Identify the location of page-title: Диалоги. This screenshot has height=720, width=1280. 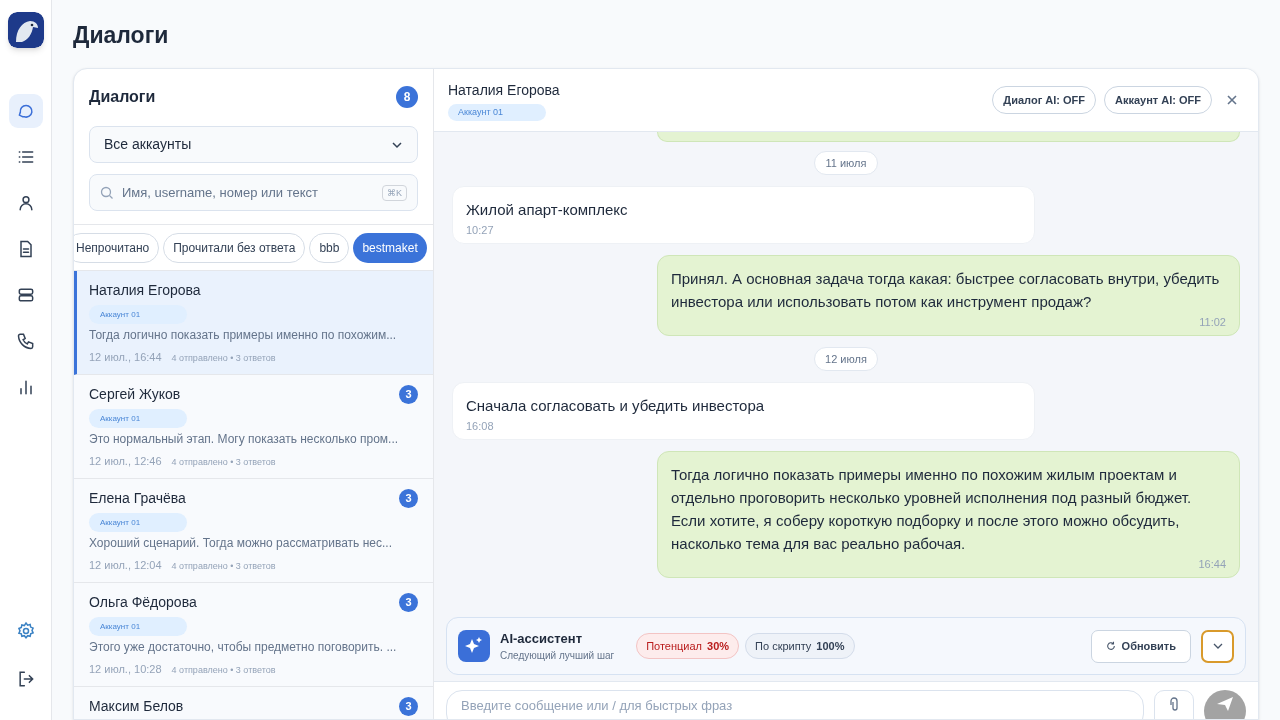
(121, 35).